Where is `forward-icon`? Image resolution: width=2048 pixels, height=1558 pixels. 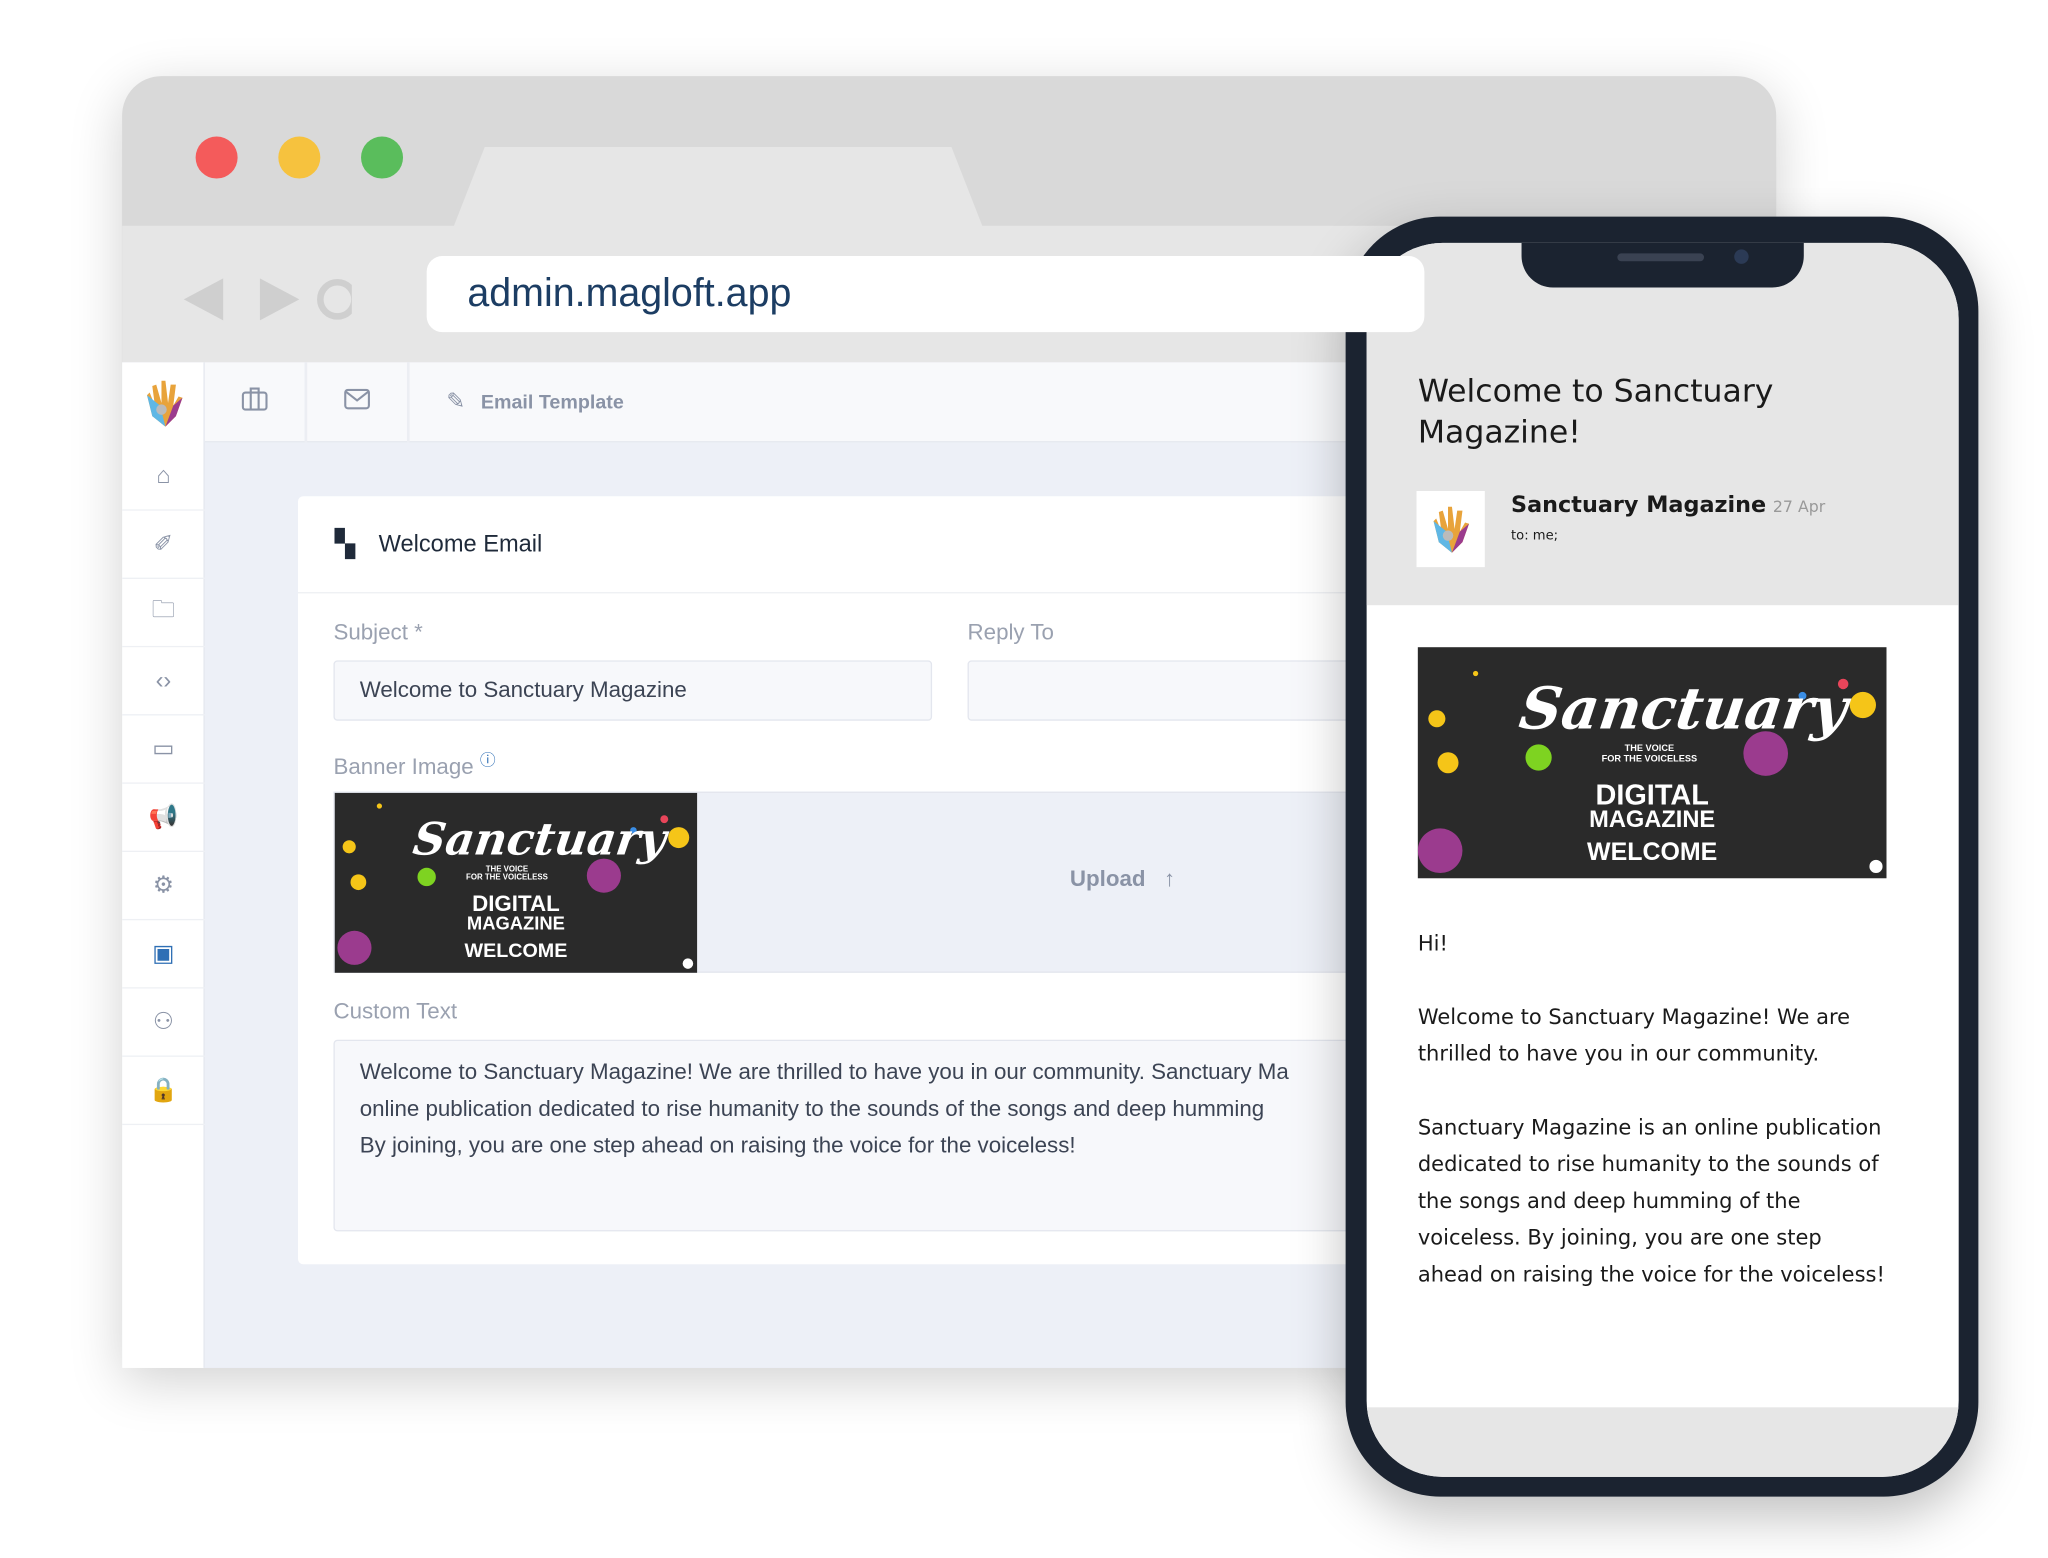
forward-icon is located at coordinates (279, 299).